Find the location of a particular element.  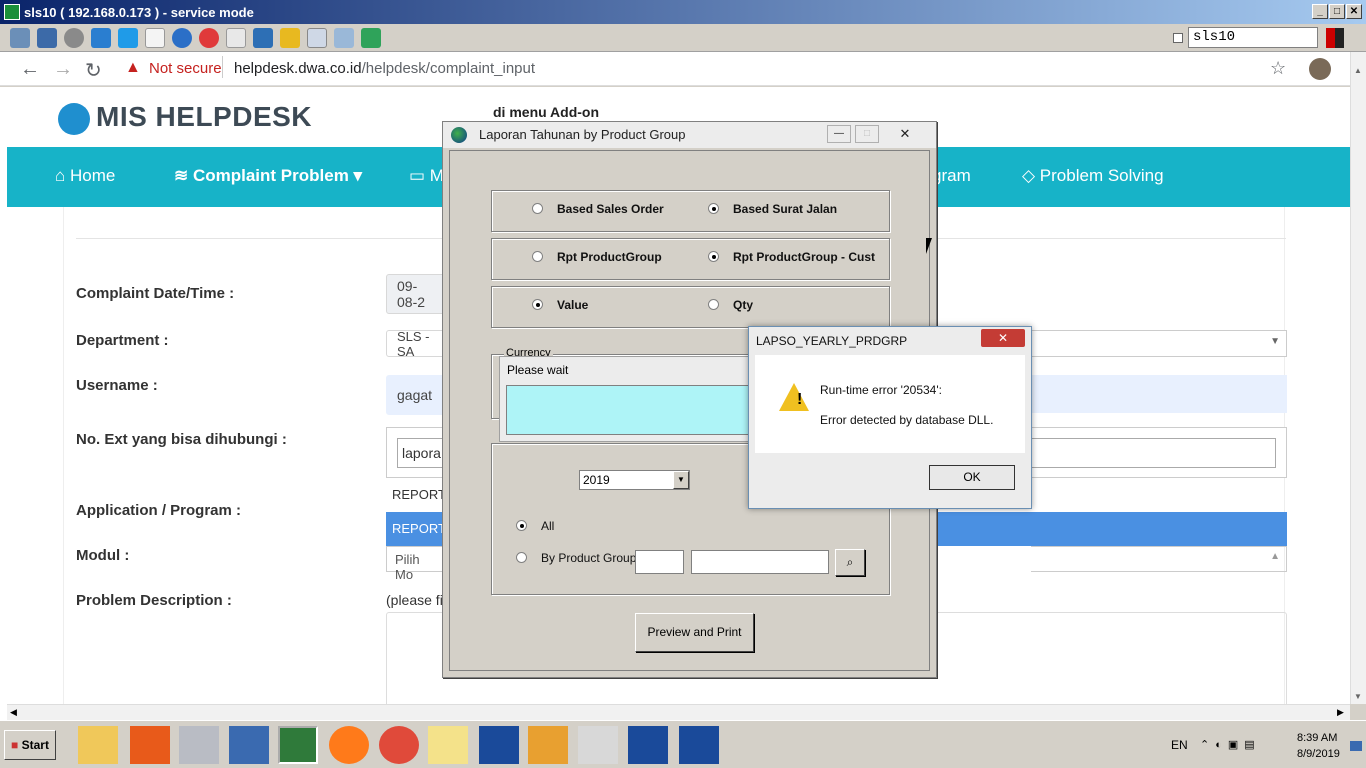

language-indicator: EN is located at coordinates (1179, 745).